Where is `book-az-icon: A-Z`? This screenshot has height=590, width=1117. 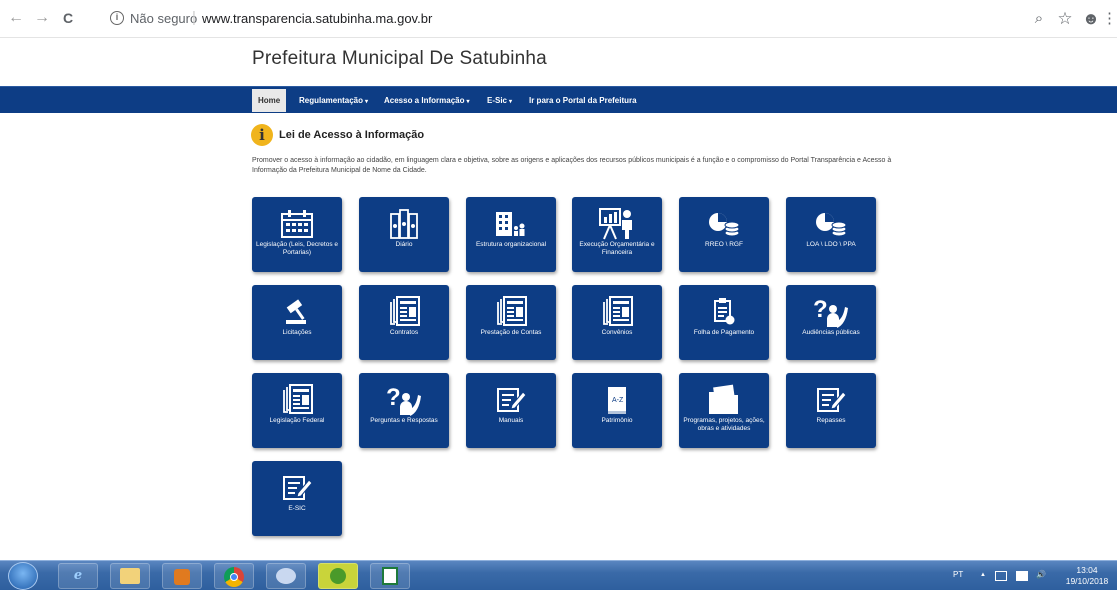 book-az-icon: A-Z is located at coordinates (617, 400).